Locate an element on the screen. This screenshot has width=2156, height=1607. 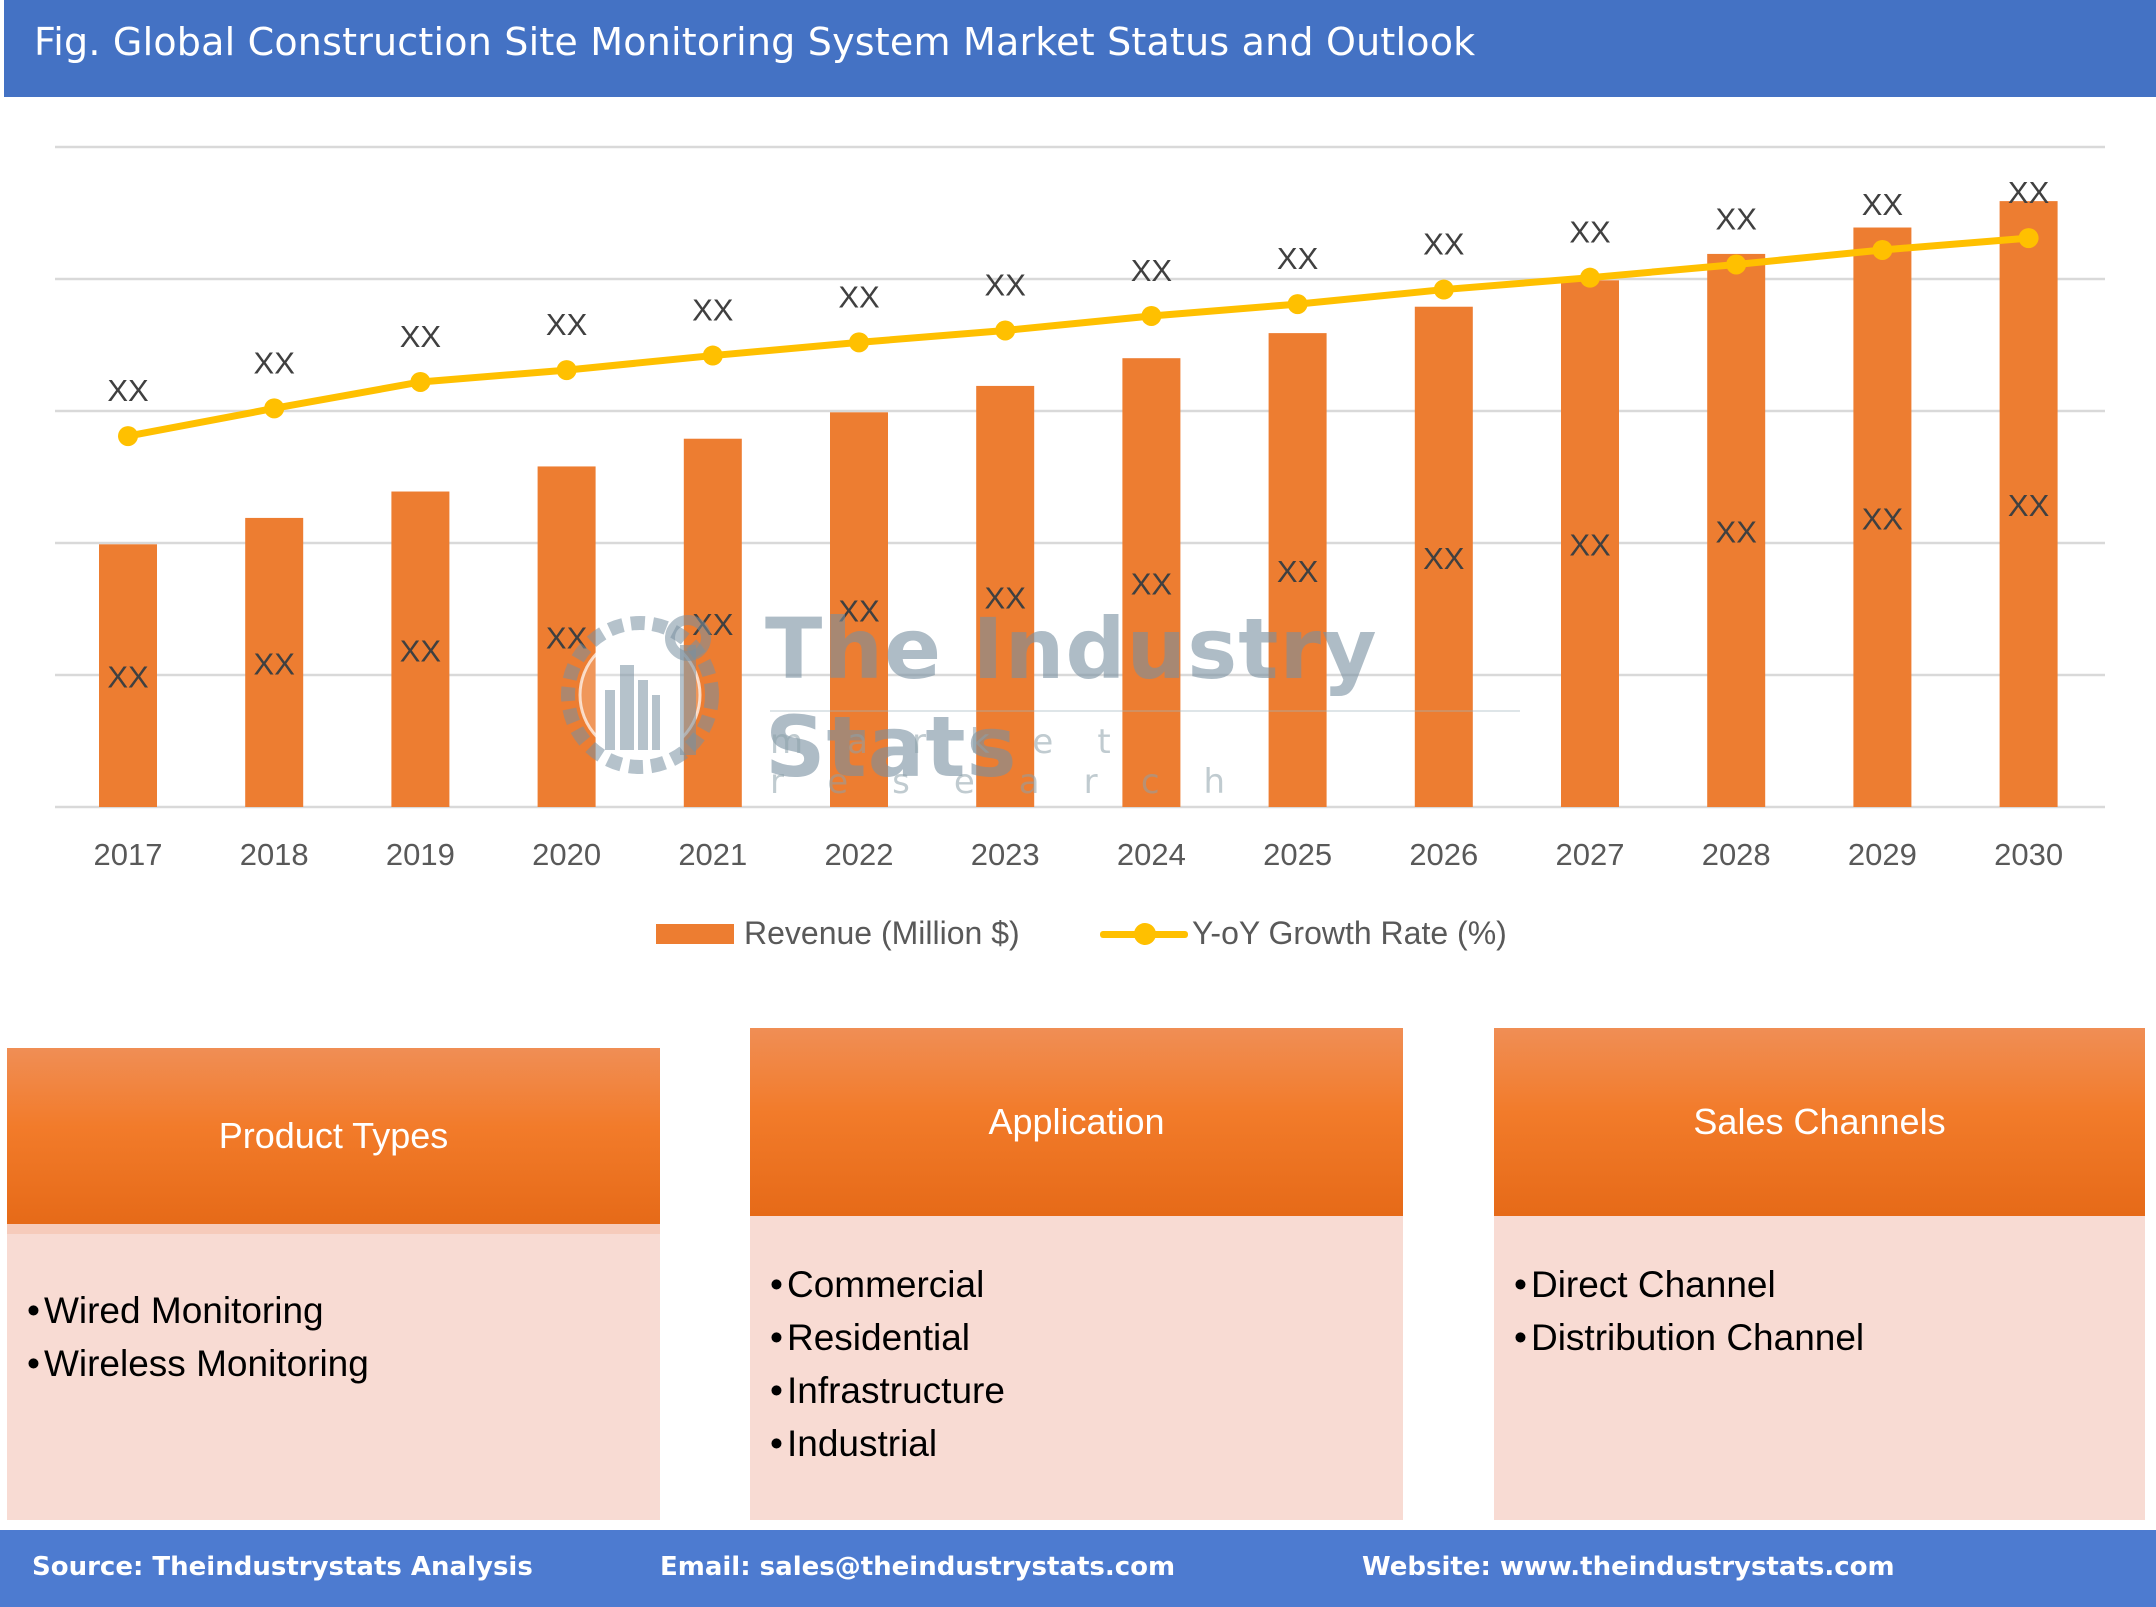
x-tick-label: 2026 is located at coordinates (1443, 854).